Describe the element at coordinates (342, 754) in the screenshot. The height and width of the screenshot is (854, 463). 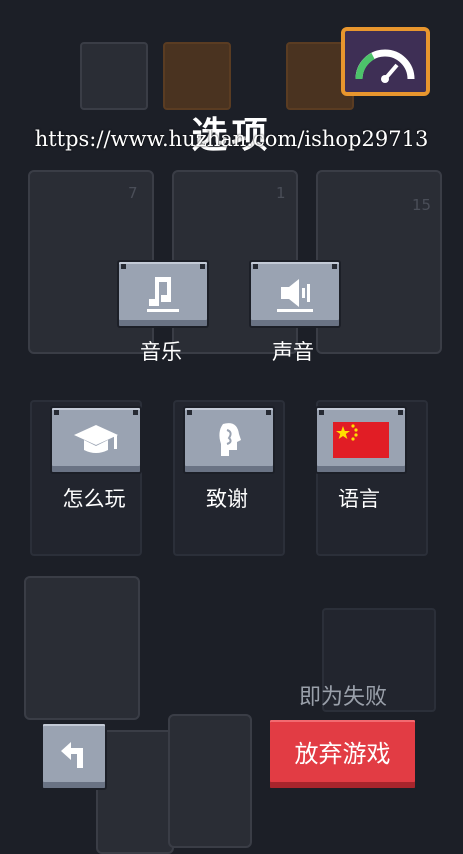
I see `abandon-game-button: 放弃游戏` at that location.